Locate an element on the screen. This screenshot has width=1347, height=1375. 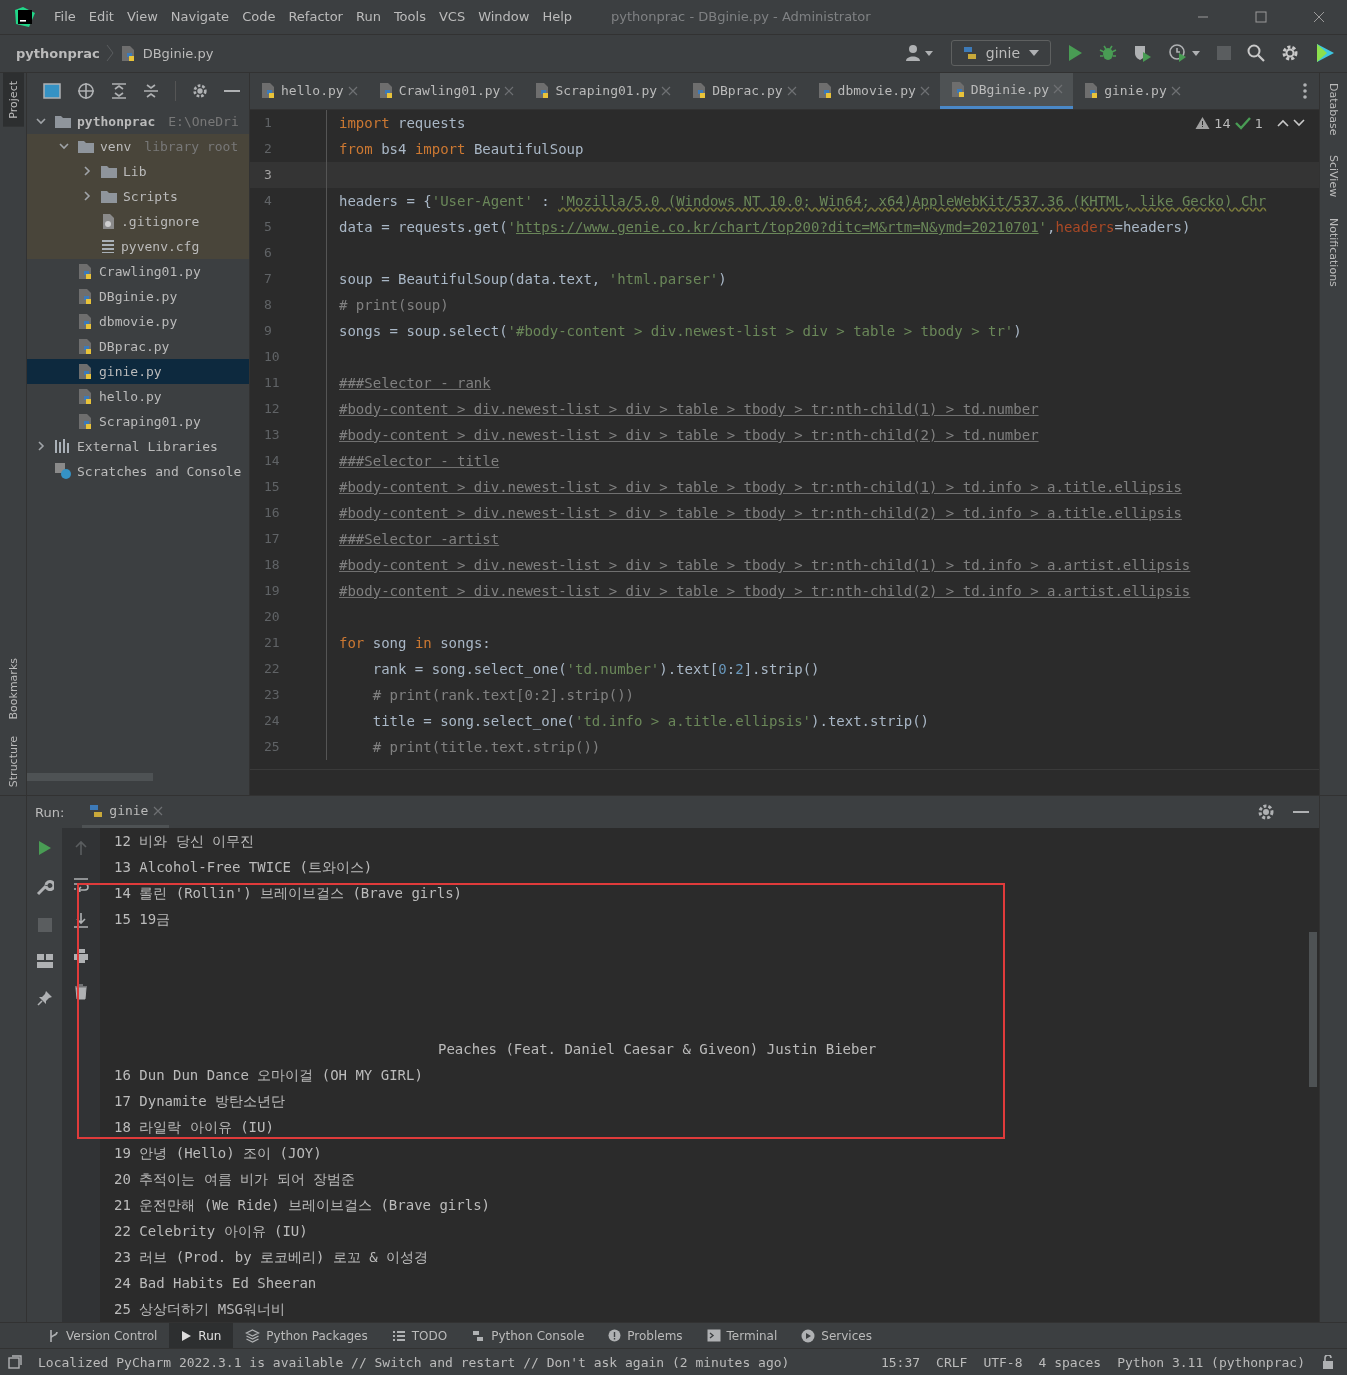
run-config-dropdown: ginie is located at coordinates (1000, 53).